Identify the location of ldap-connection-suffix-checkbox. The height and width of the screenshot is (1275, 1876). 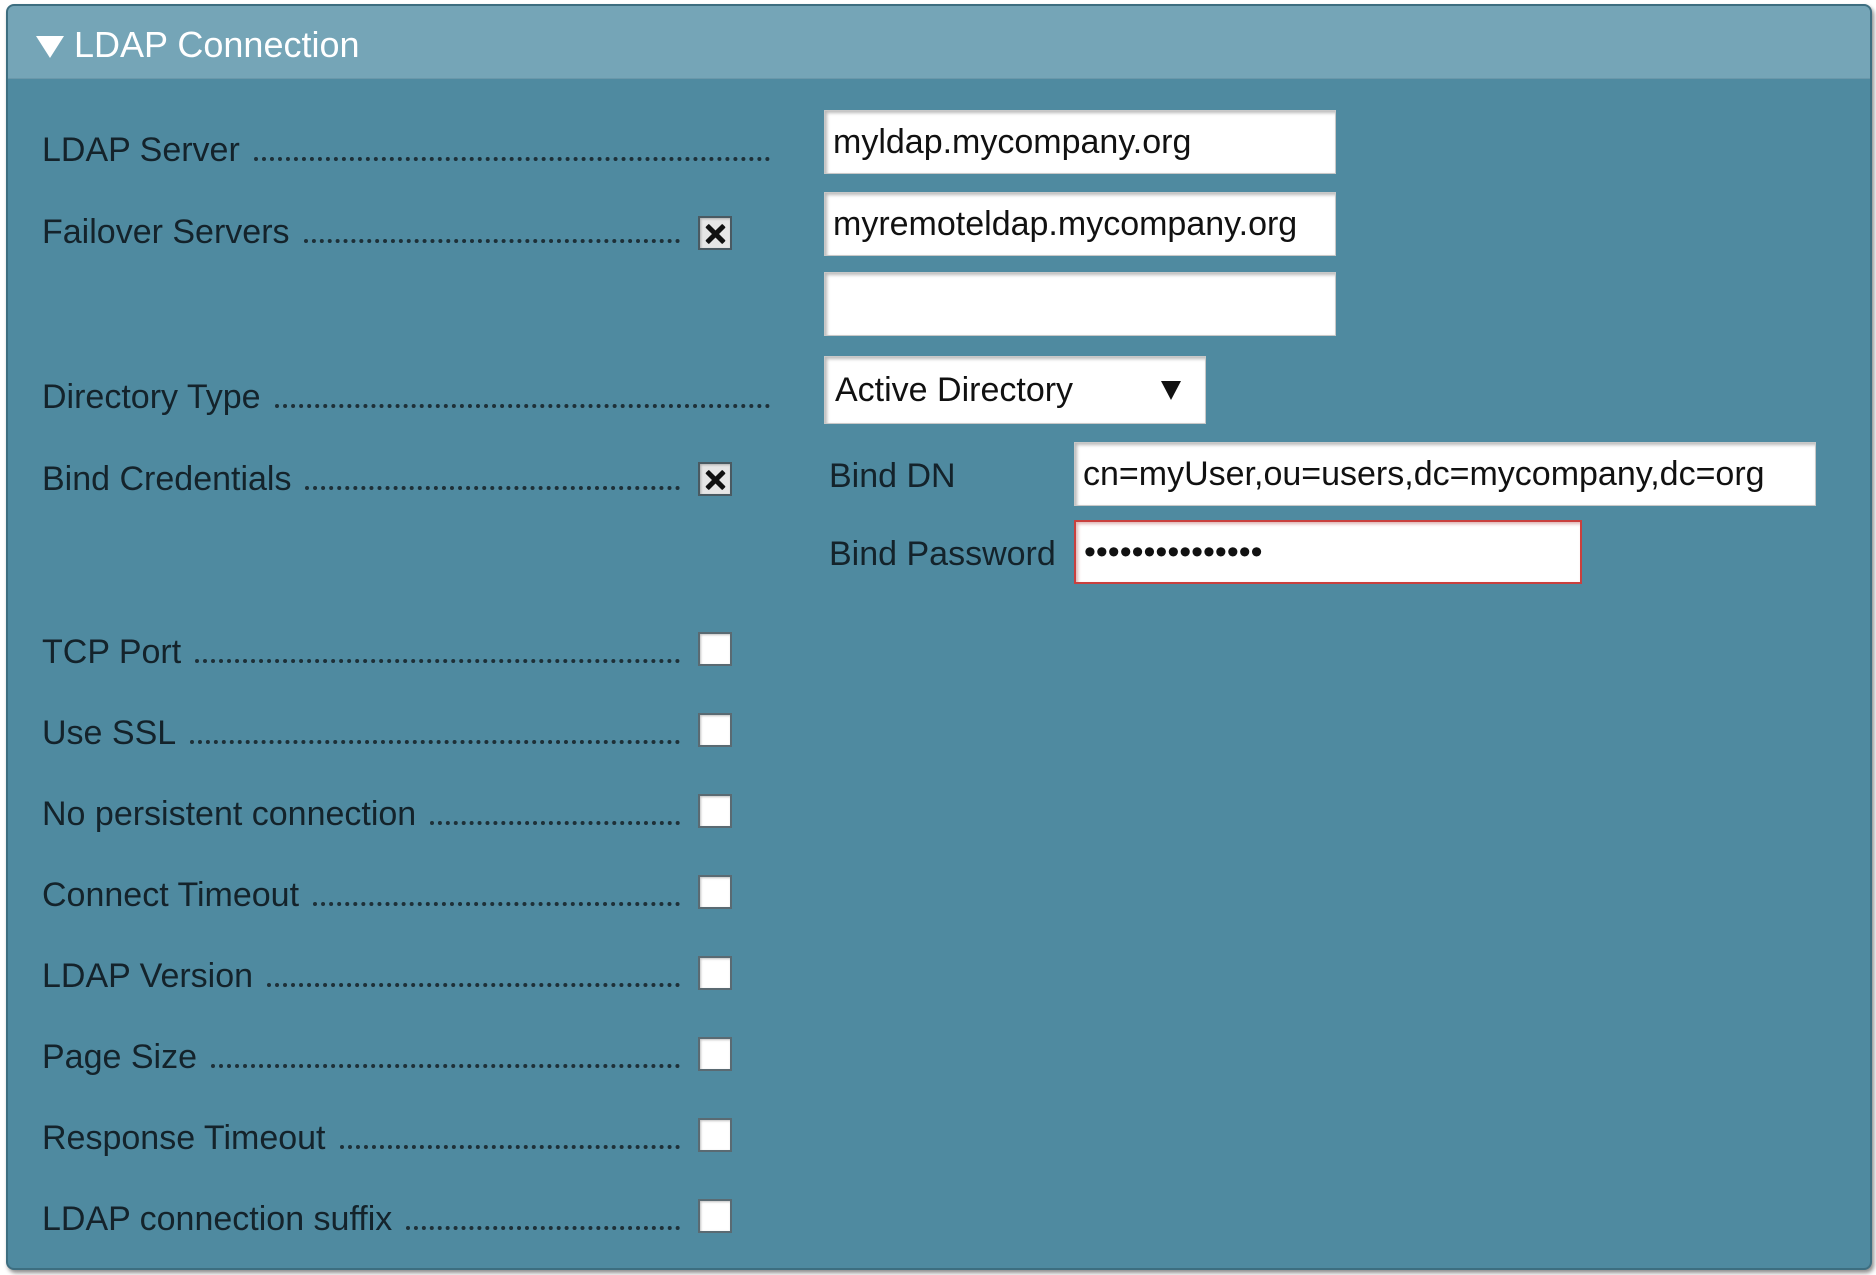
(715, 1216).